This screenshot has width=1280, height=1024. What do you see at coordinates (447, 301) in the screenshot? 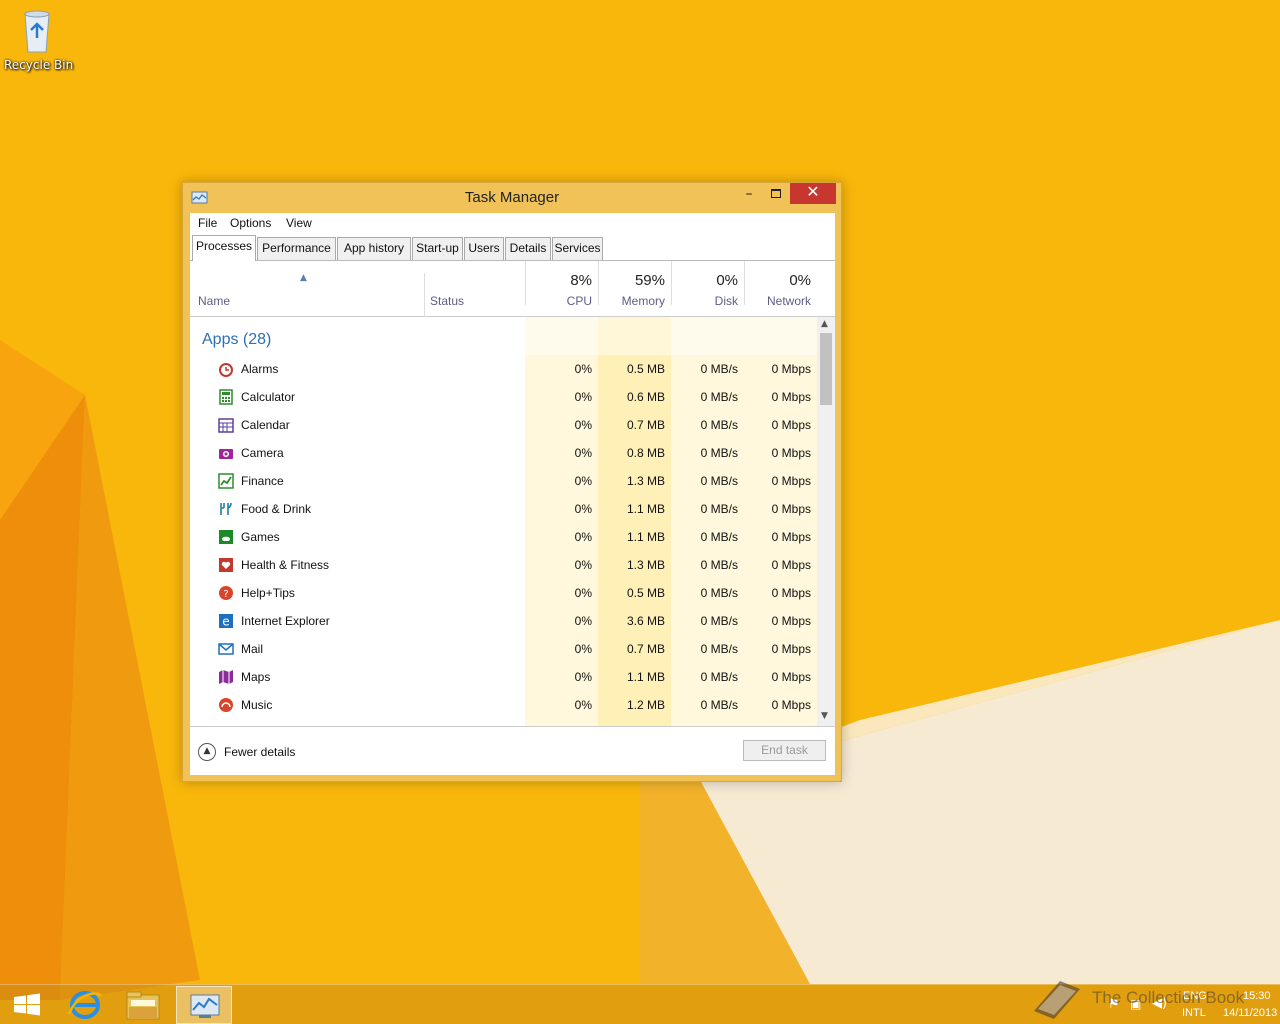
I see `column-status: Status` at bounding box center [447, 301].